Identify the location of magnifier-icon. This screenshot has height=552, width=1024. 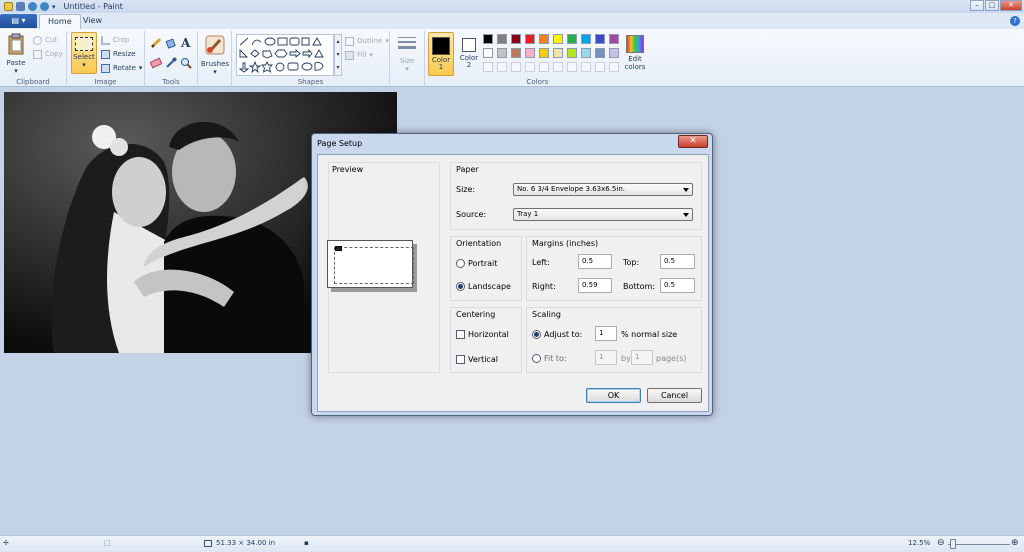
(186, 63).